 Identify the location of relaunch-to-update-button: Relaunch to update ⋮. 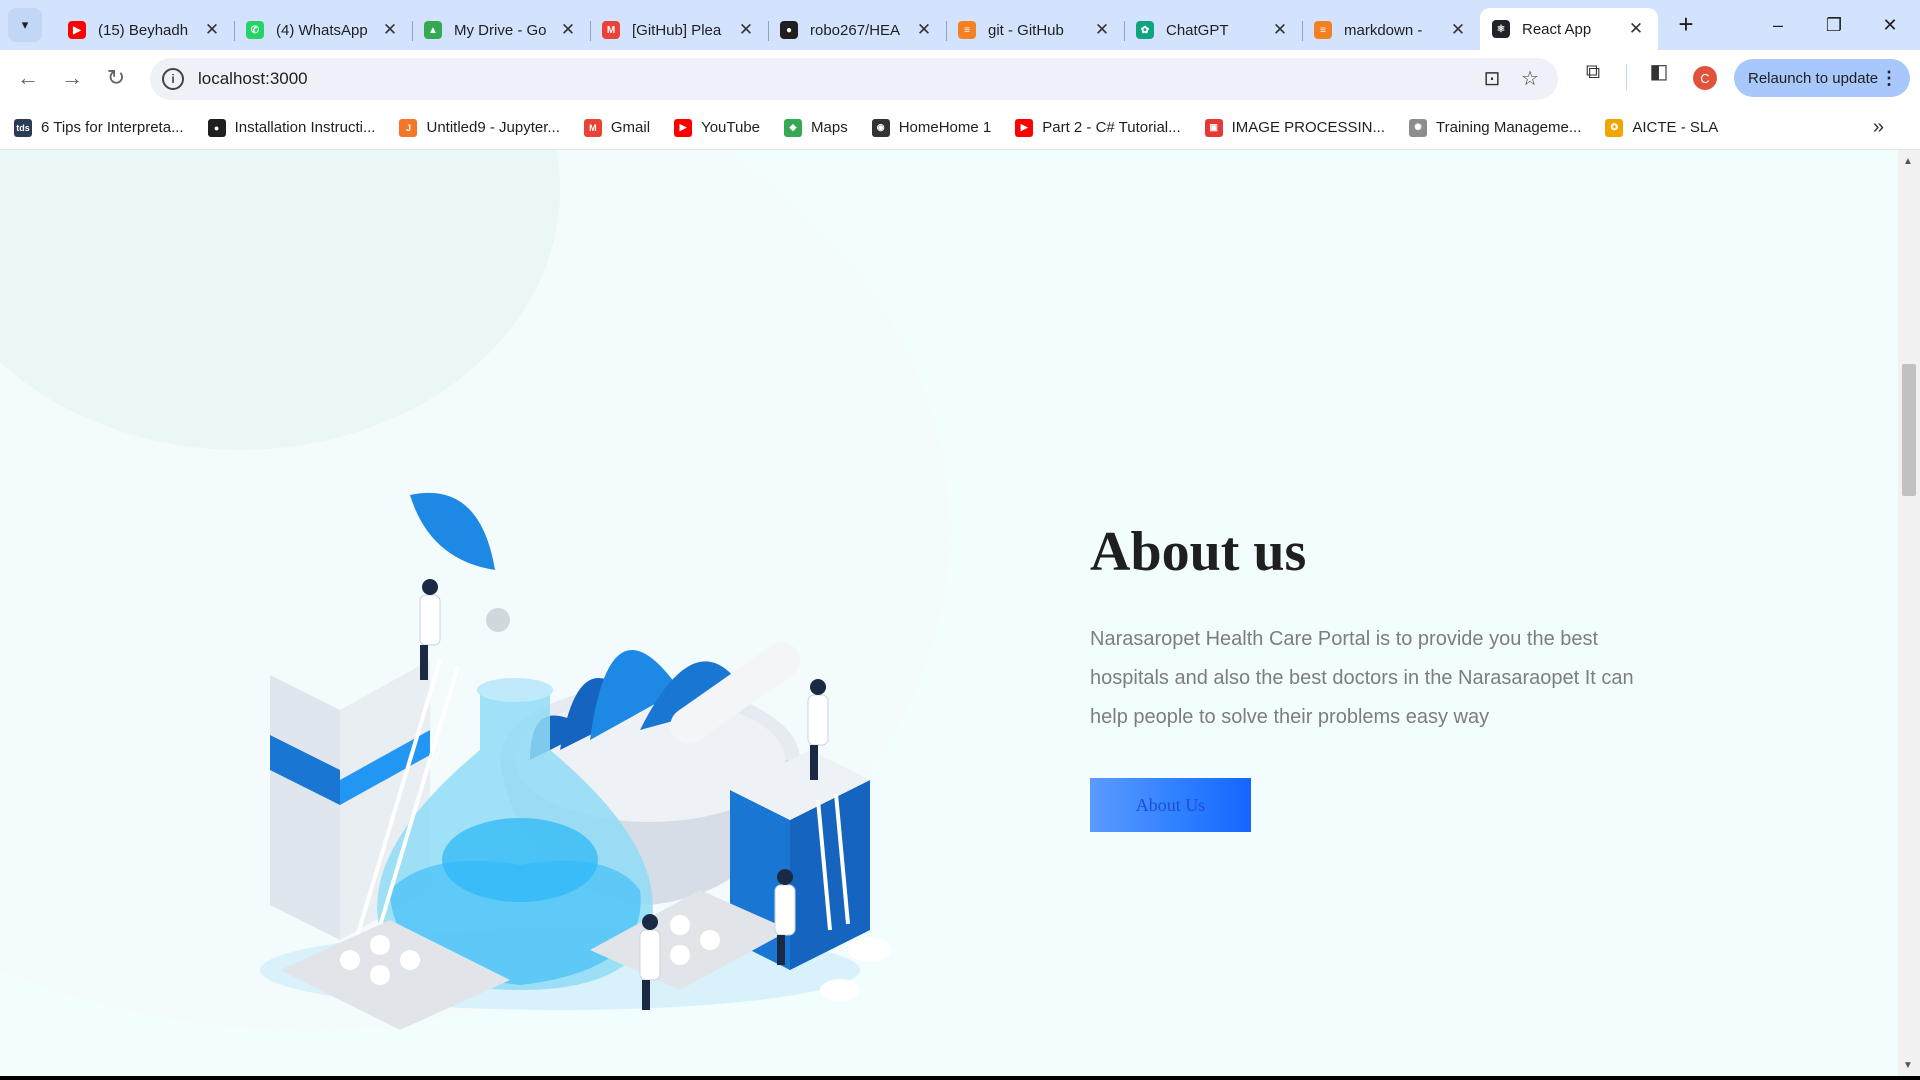
(1822, 78).